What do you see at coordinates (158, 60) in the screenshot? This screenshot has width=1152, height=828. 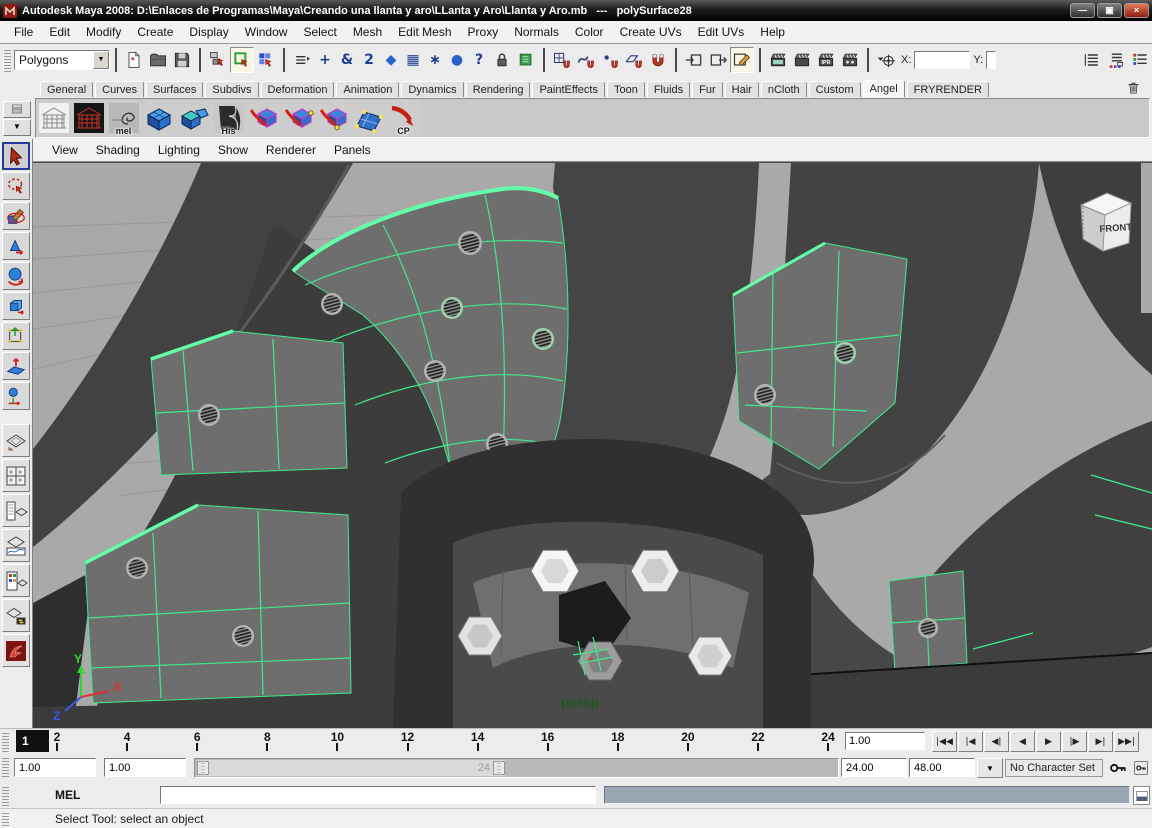 I see `open-scene-button` at bounding box center [158, 60].